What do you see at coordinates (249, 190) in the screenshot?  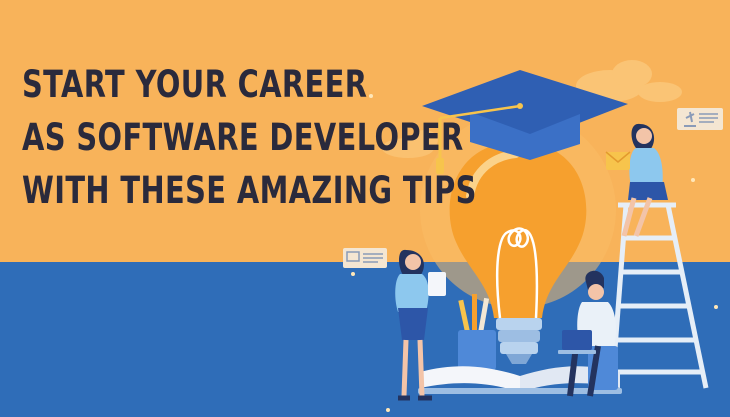 I see `headline-line: WITH THESE AMAZING TIPS` at bounding box center [249, 190].